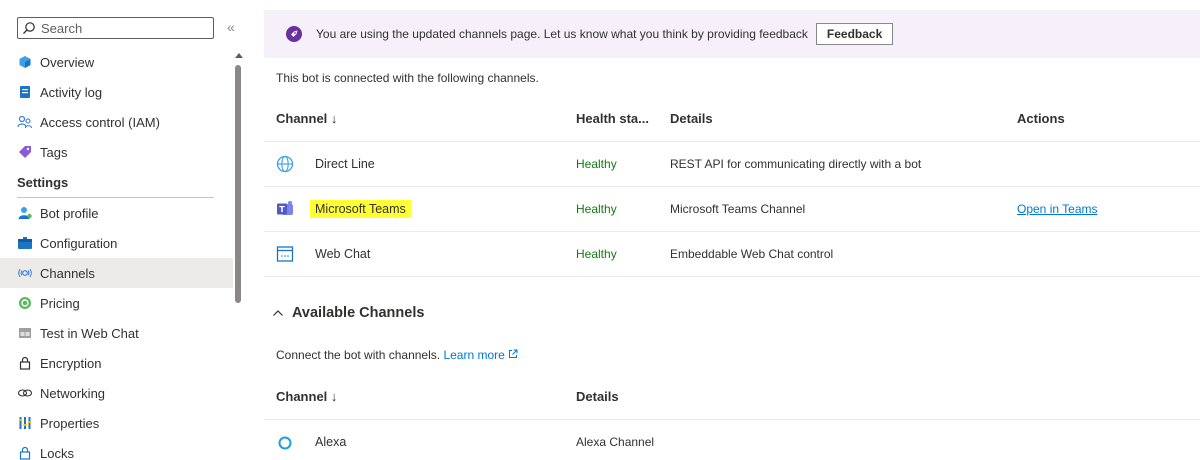  What do you see at coordinates (67, 273) in the screenshot?
I see `sidebar-item-label: Channels` at bounding box center [67, 273].